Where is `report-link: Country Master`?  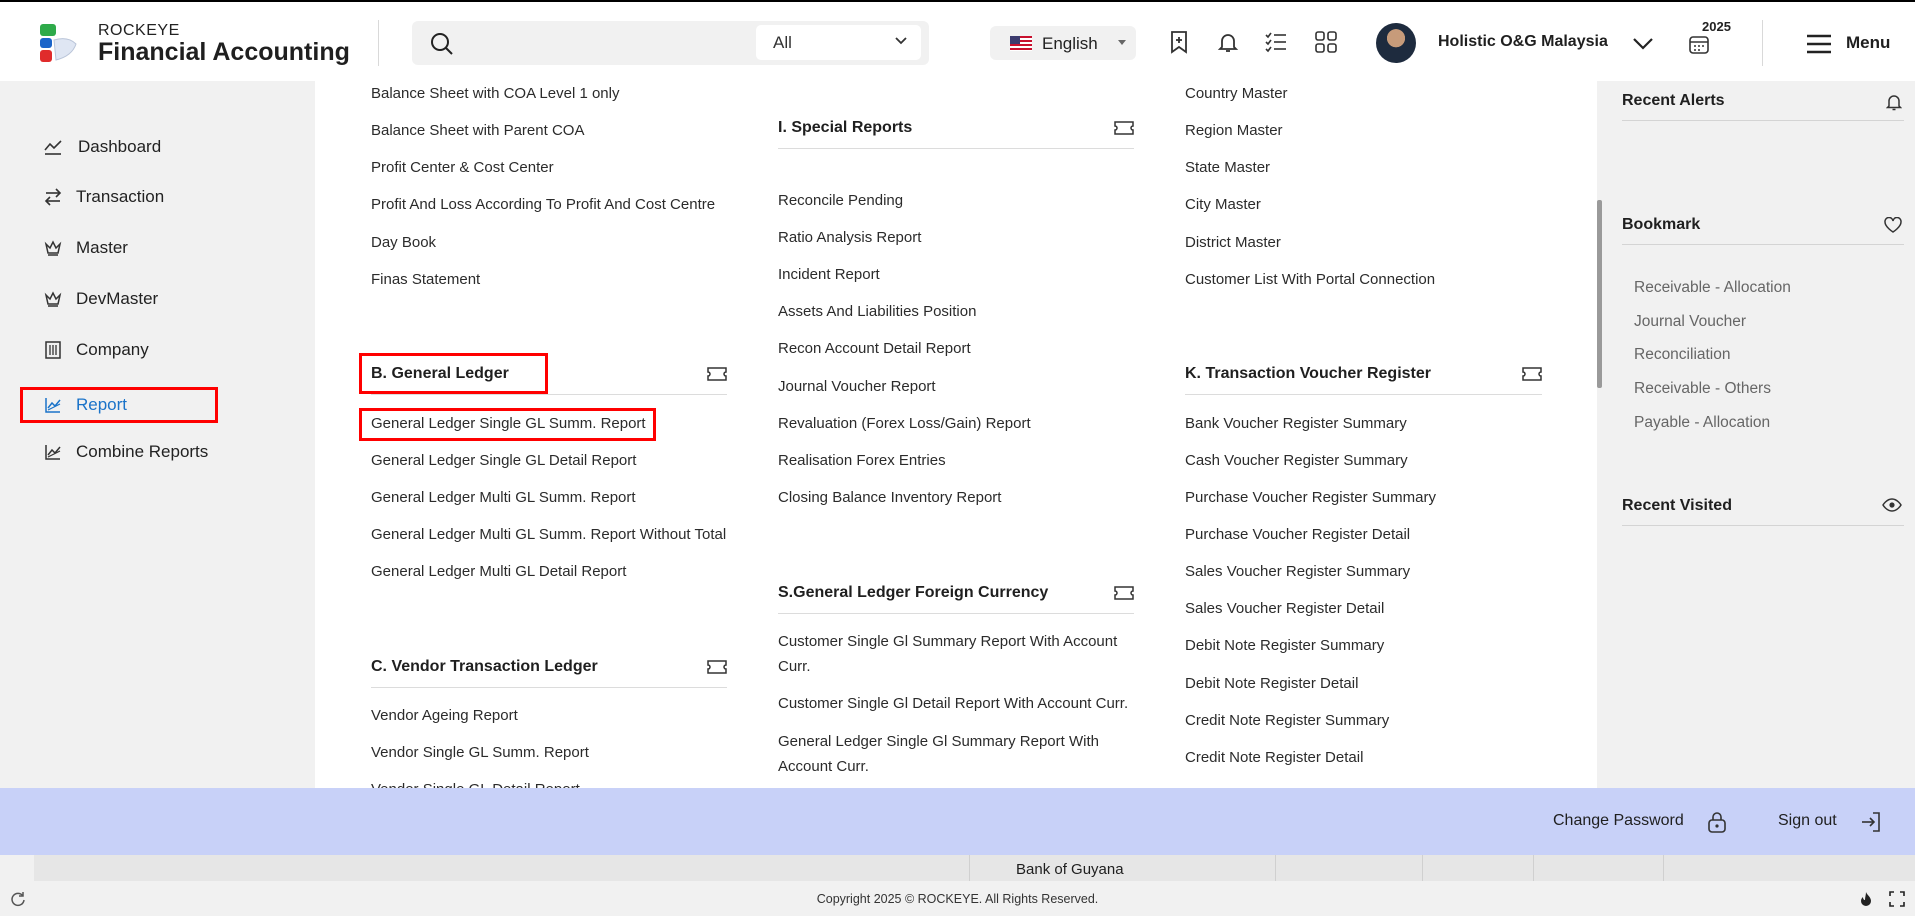 report-link: Country Master is located at coordinates (1236, 93).